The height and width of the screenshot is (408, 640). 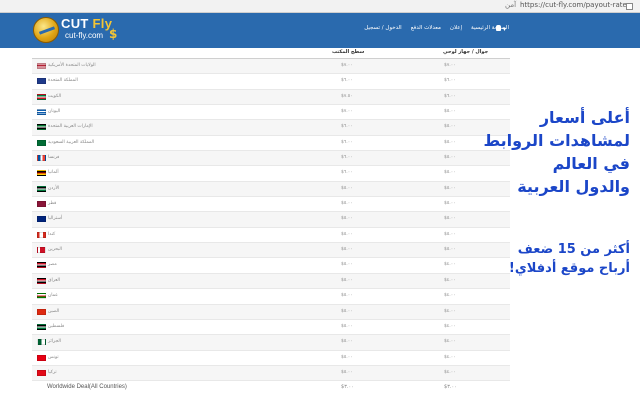 What do you see at coordinates (41, 204) in the screenshot?
I see `flag-qa-icon` at bounding box center [41, 204].